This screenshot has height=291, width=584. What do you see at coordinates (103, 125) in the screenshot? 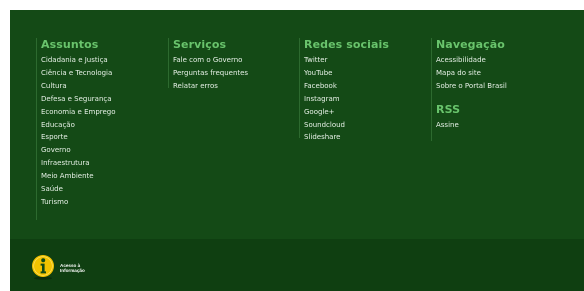
I see `link-educacao: Educação` at bounding box center [103, 125].